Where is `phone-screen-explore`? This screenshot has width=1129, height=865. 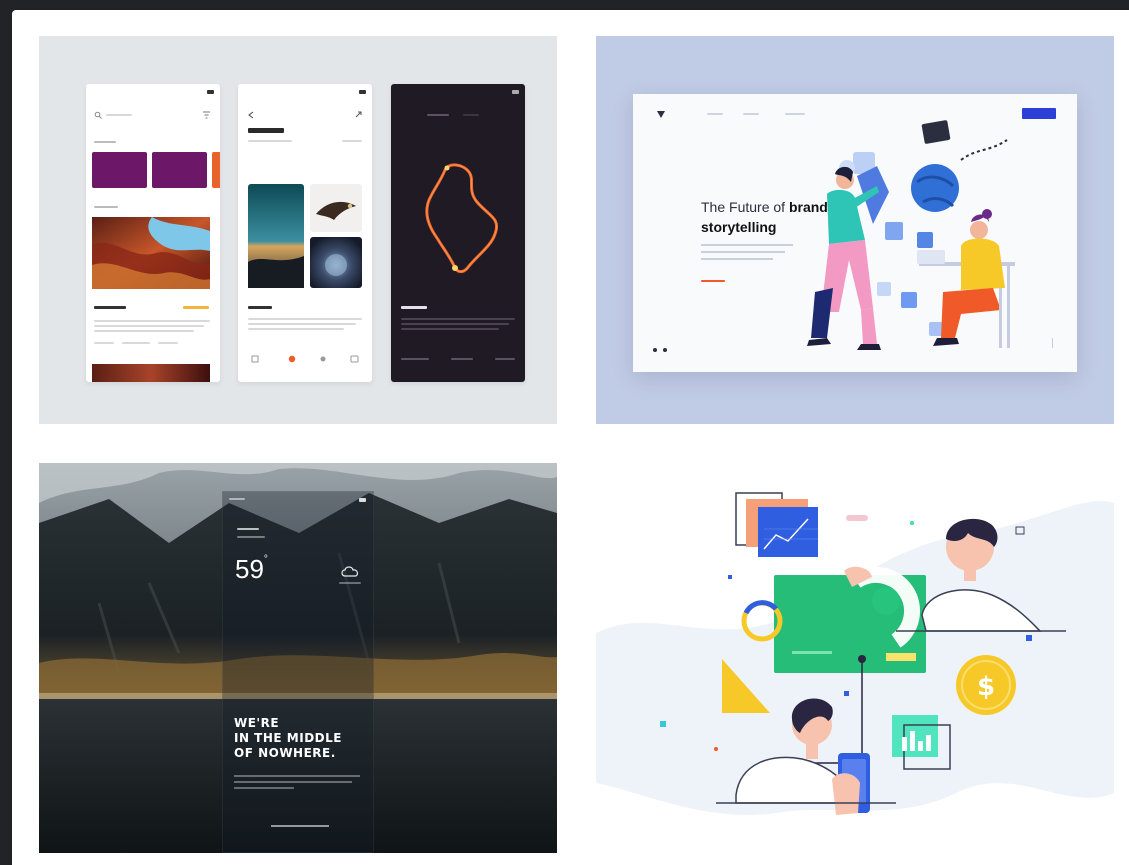
phone-screen-explore is located at coordinates (153, 233).